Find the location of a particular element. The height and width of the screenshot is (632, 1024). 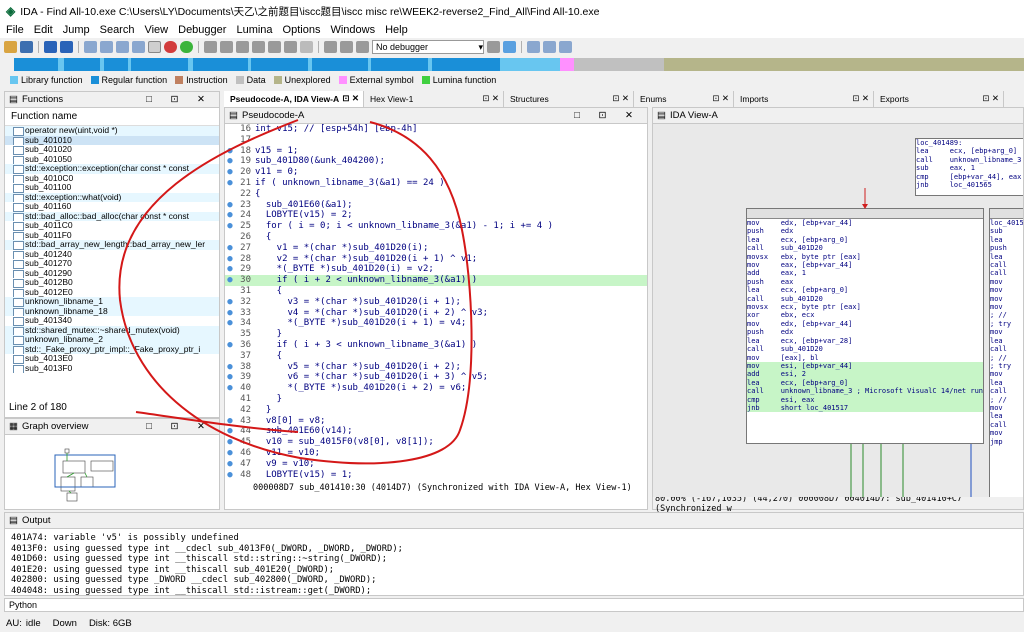

step-into-icon is located at coordinates (493, 47).